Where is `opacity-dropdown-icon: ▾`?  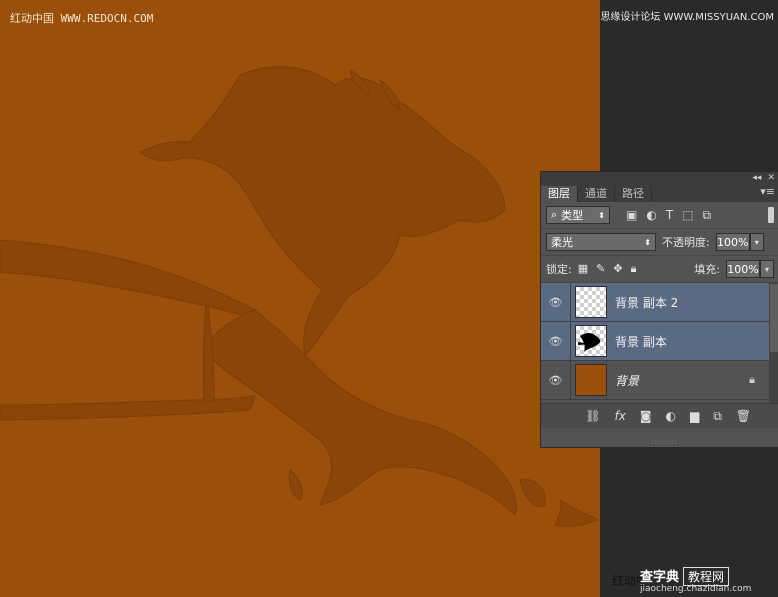
opacity-dropdown-icon: ▾ is located at coordinates (756, 242).